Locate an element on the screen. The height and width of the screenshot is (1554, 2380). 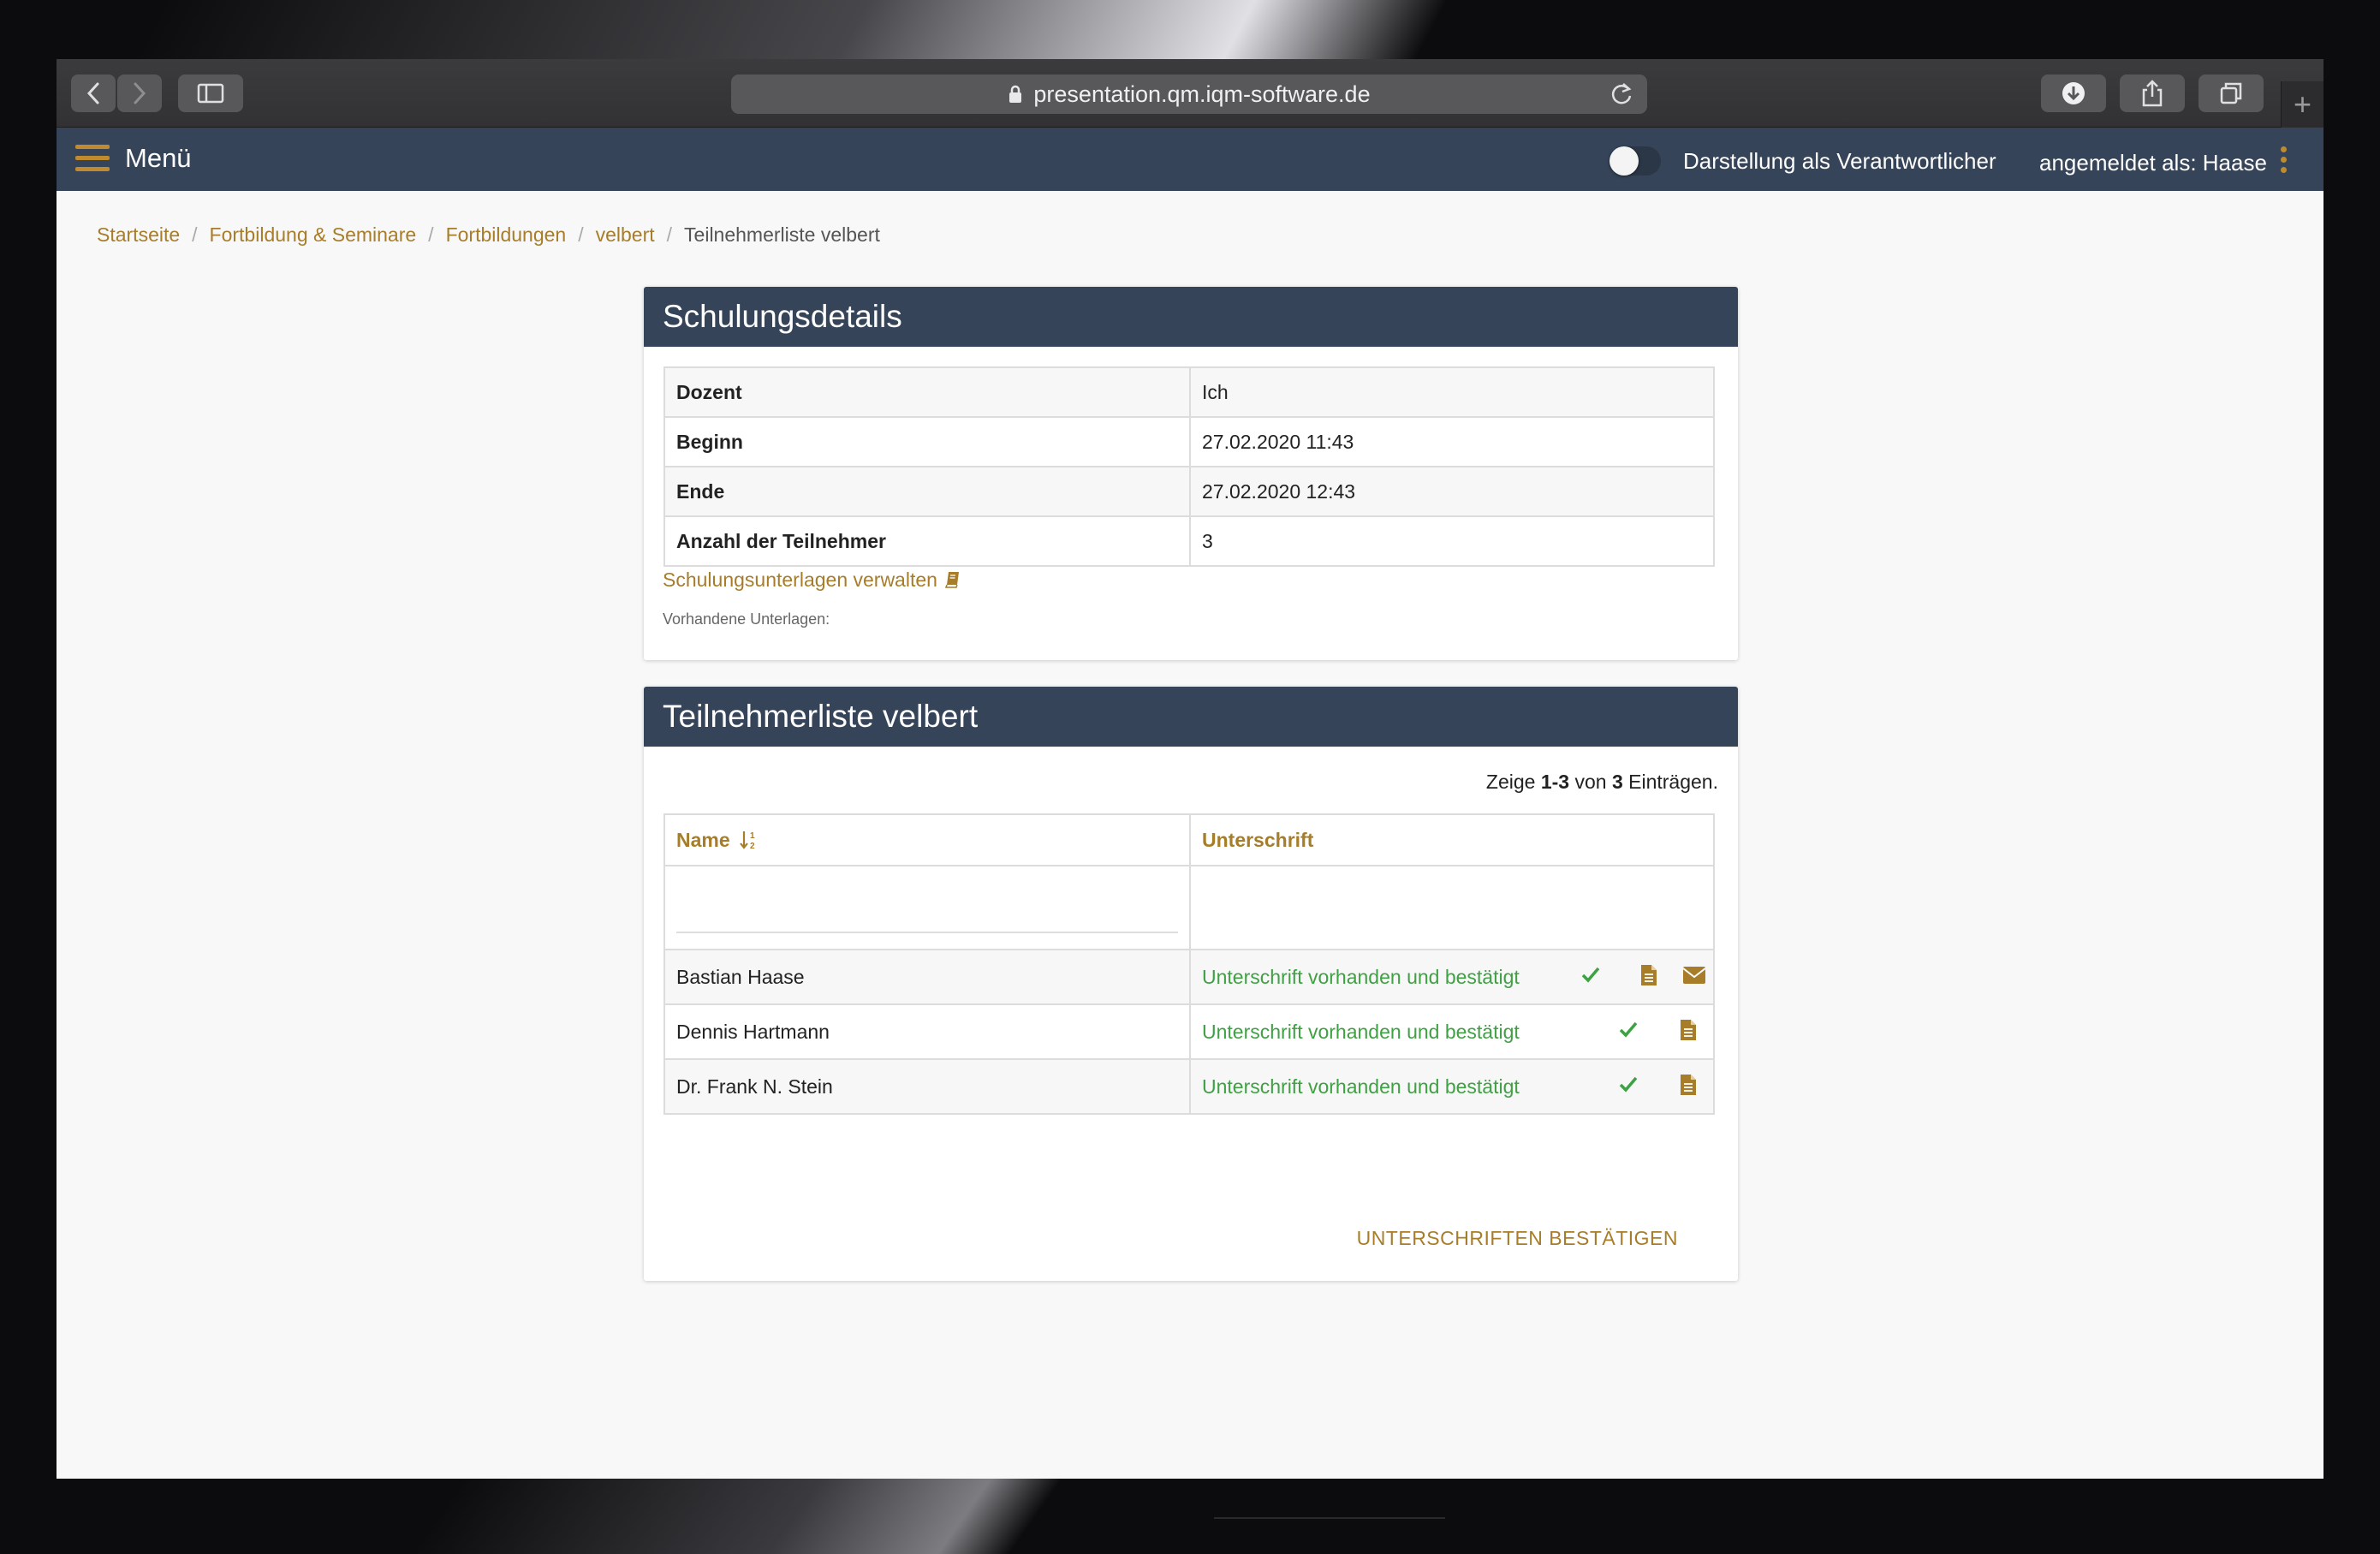
signature-column-label: Unterschrift is located at coordinates (1258, 839).